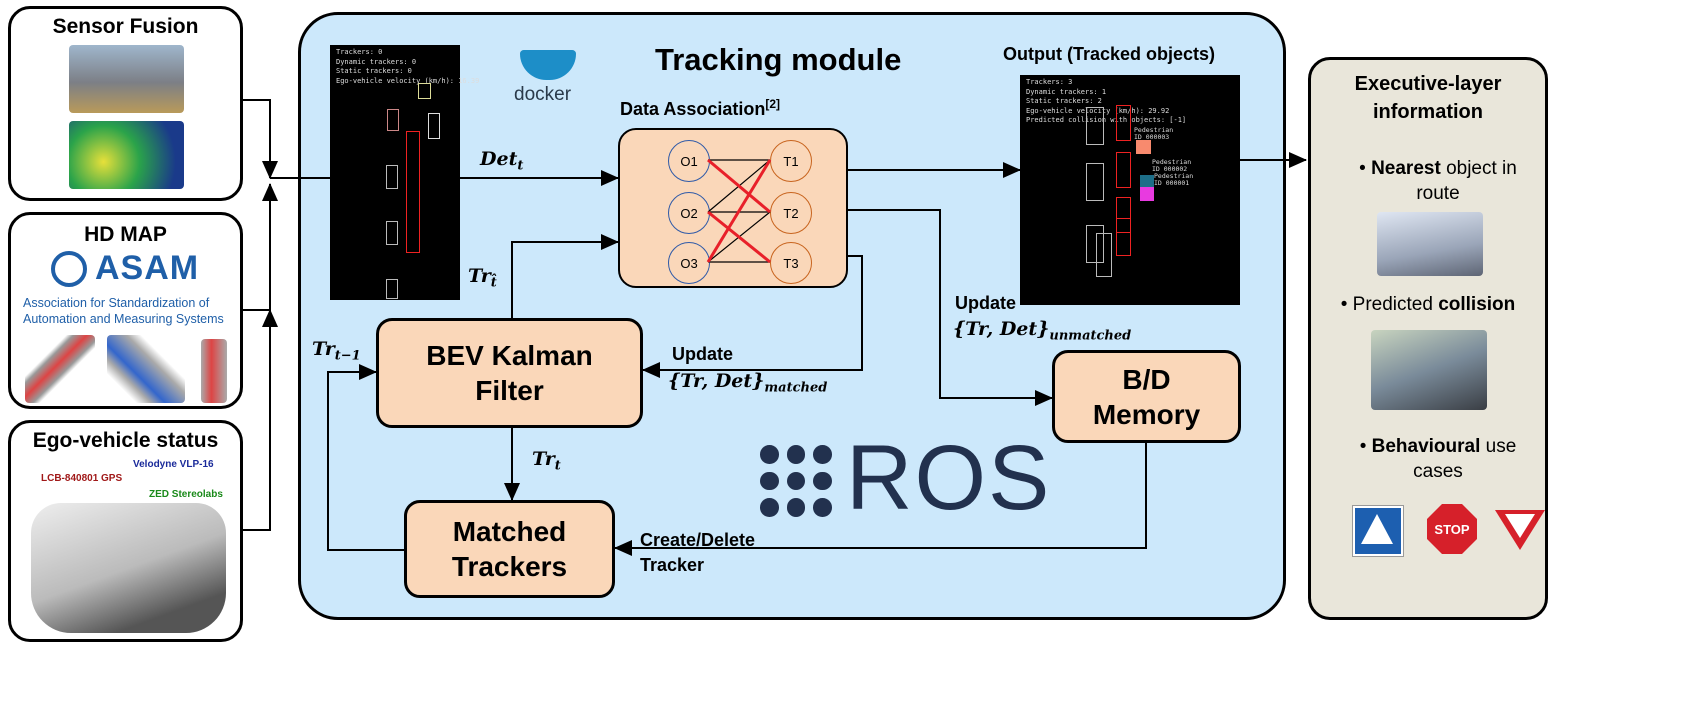  Describe the element at coordinates (739, 211) in the screenshot. I see `match-line` at that location.